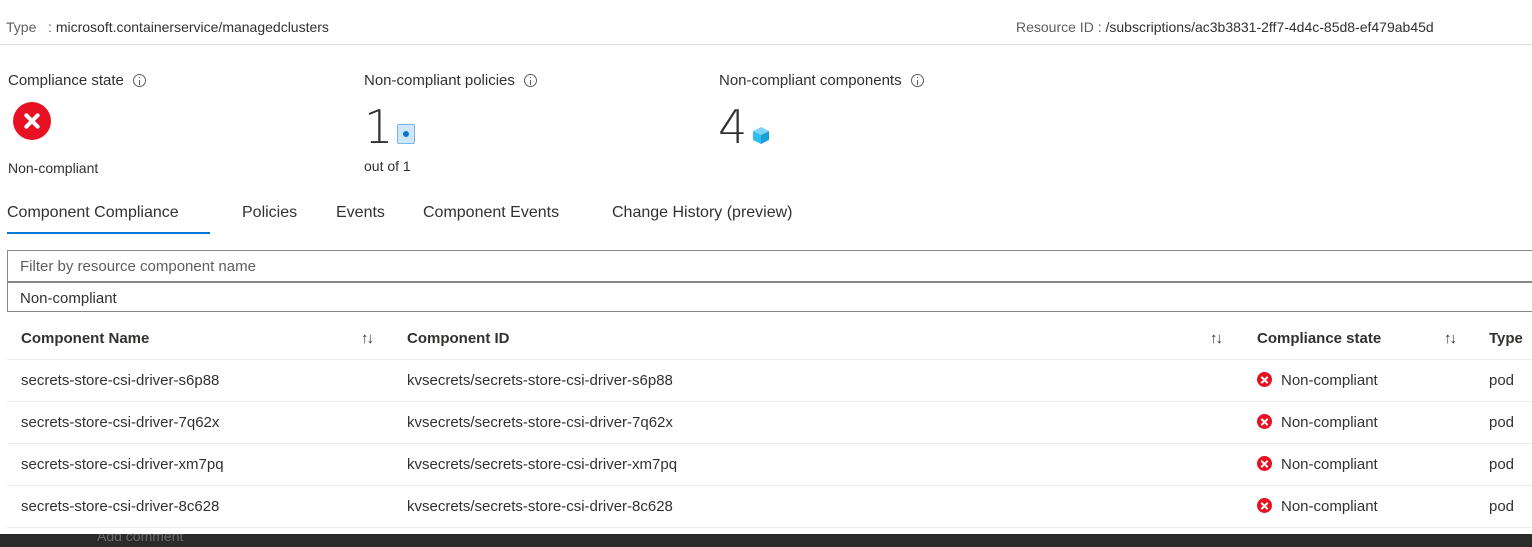 The width and height of the screenshot is (1532, 547). Describe the element at coordinates (1506, 339) in the screenshot. I see `column-header-type: Type` at that location.